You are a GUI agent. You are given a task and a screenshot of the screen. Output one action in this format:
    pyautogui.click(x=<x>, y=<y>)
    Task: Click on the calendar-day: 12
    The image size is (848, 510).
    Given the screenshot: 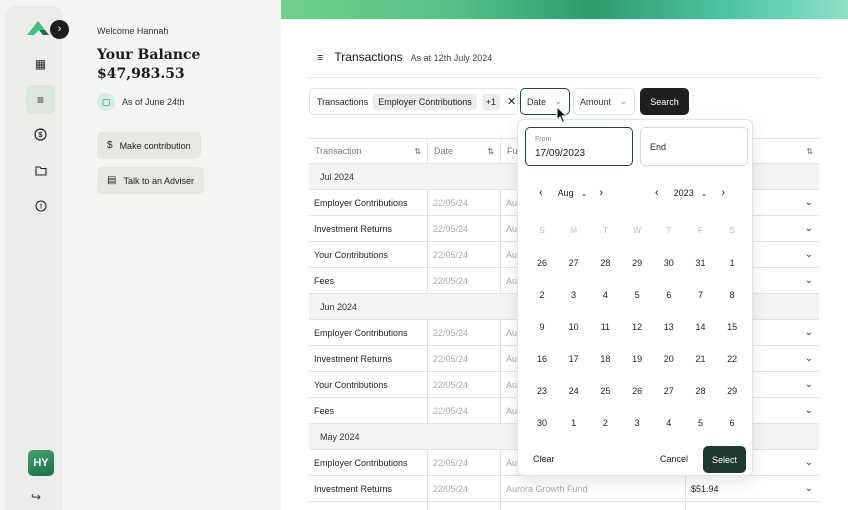 What is the action you would take?
    pyautogui.click(x=637, y=327)
    